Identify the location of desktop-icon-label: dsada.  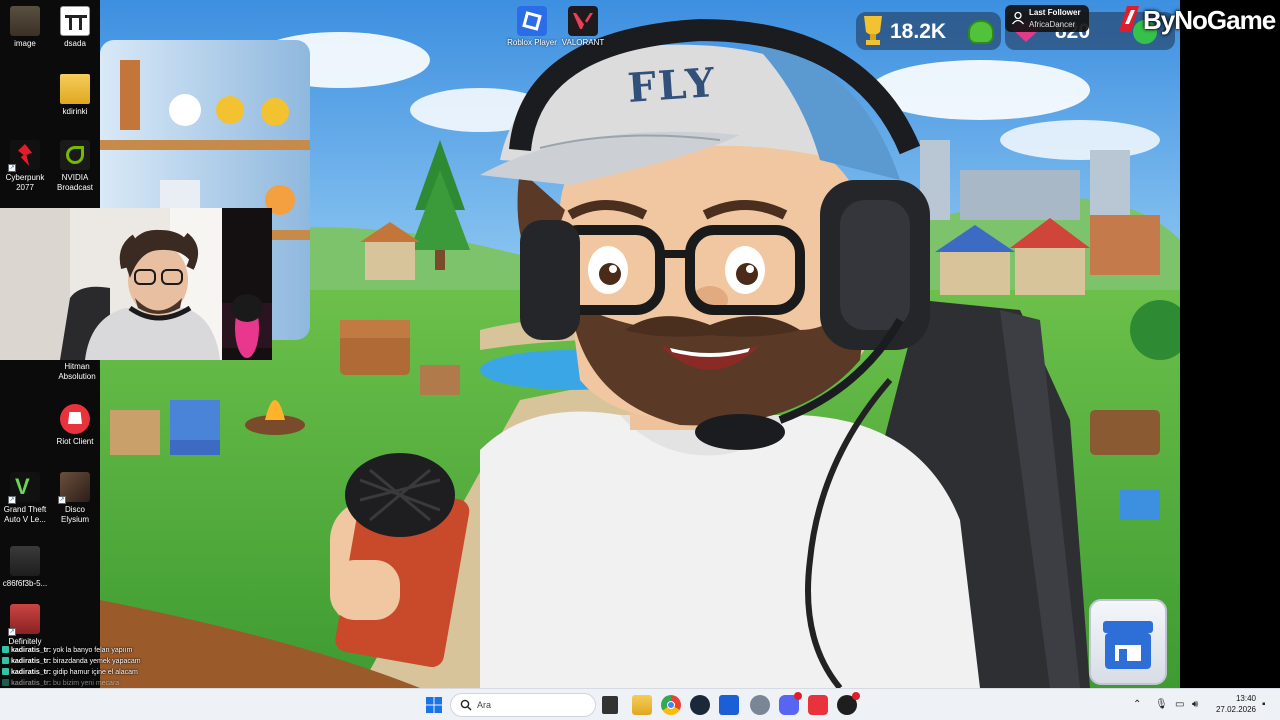
(75, 43).